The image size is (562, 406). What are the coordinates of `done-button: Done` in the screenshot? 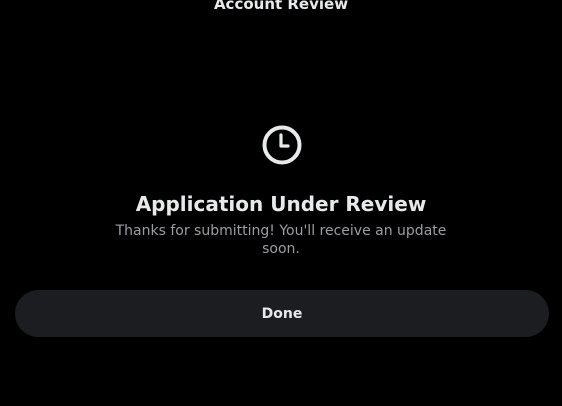 It's located at (282, 313).